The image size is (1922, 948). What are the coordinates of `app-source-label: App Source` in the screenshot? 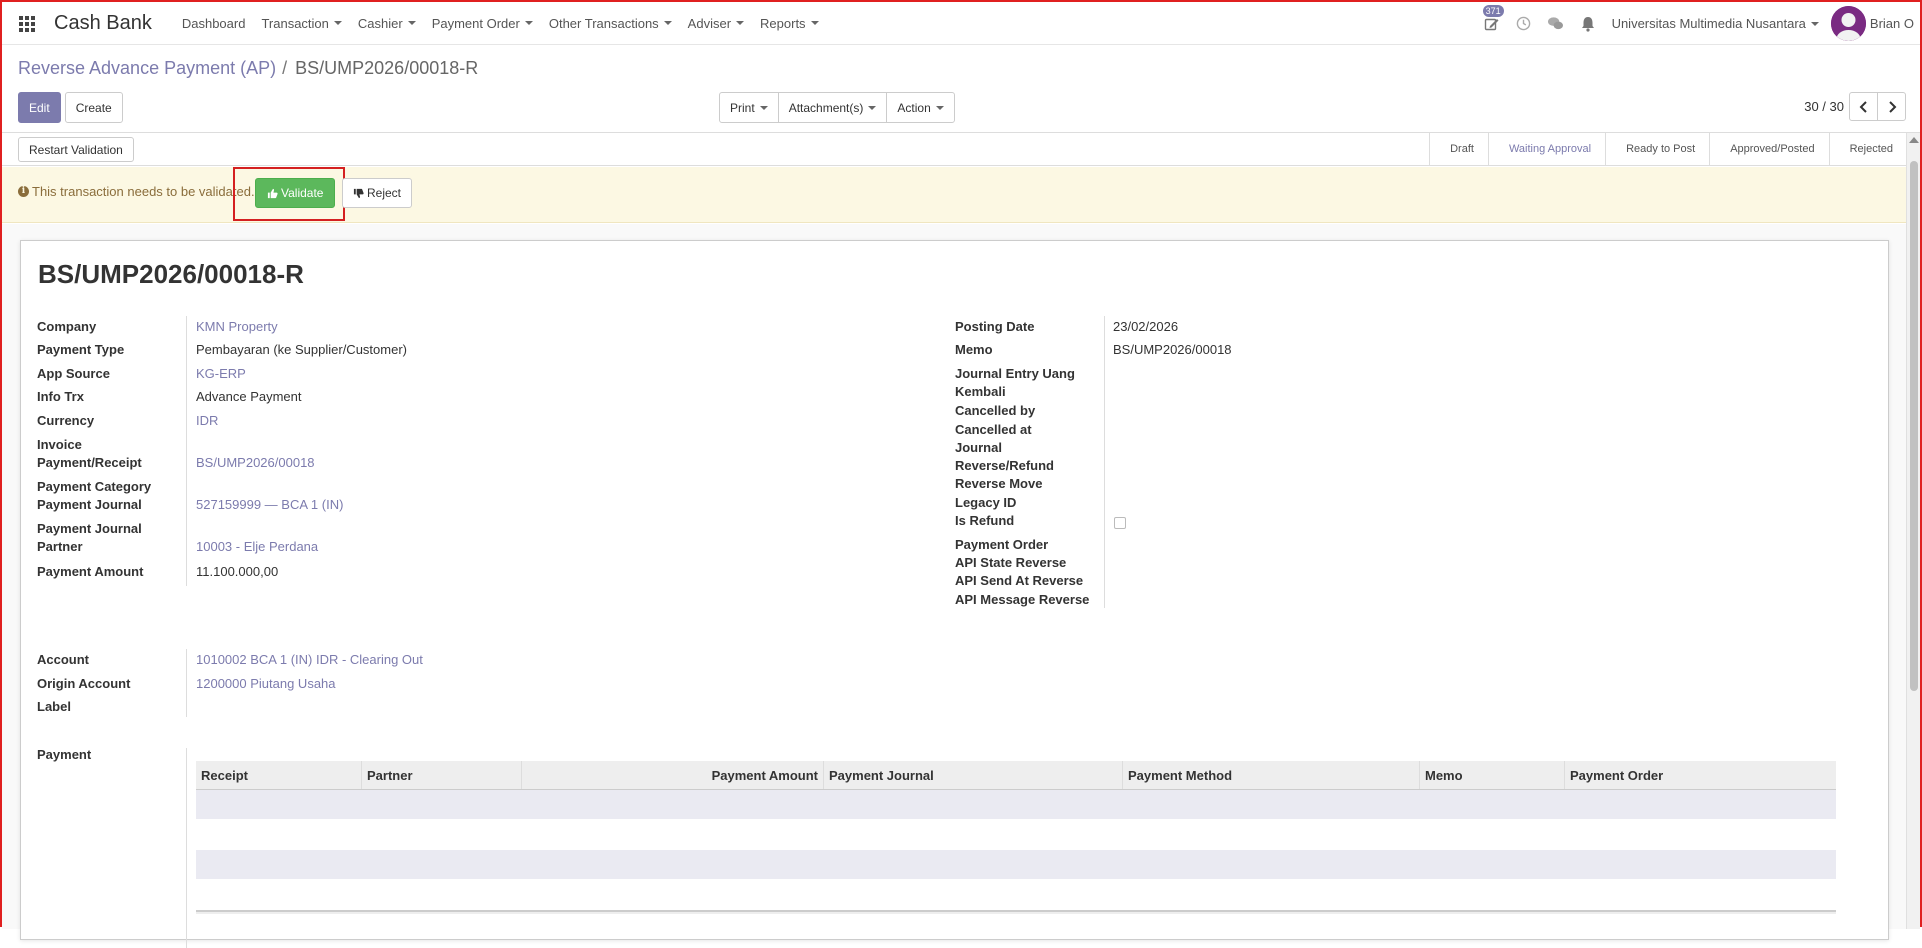 It's located at (73, 373).